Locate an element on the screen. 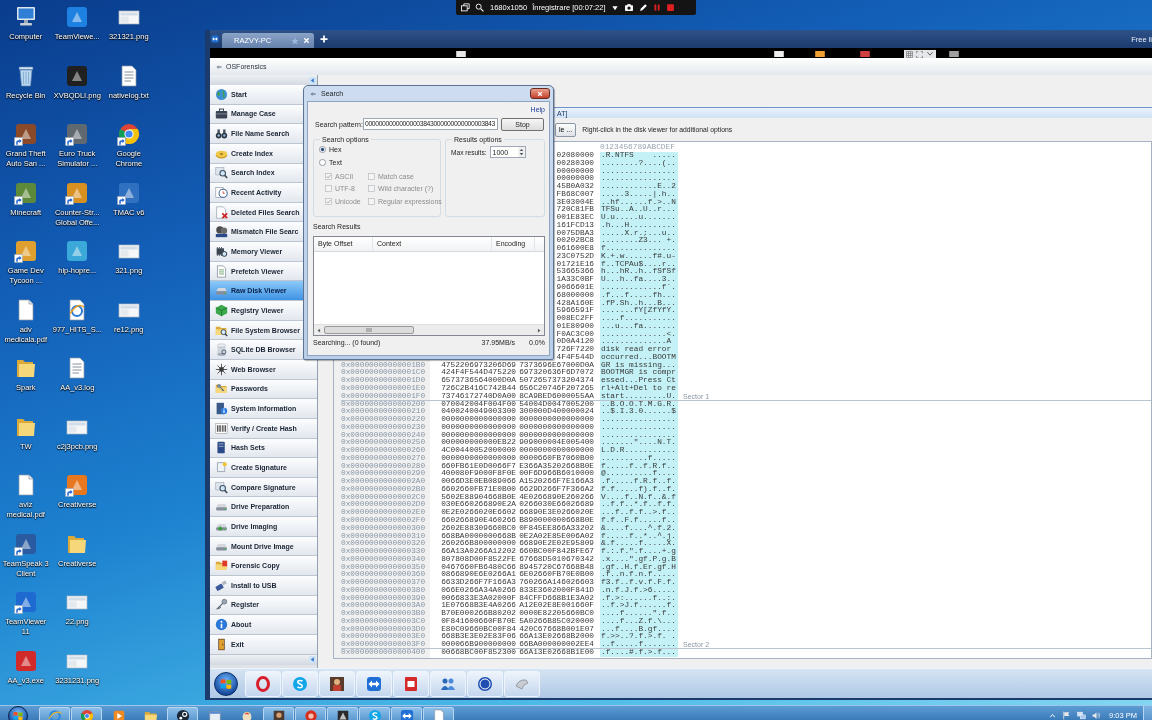  speaker-icon is located at coordinates (1097, 715).